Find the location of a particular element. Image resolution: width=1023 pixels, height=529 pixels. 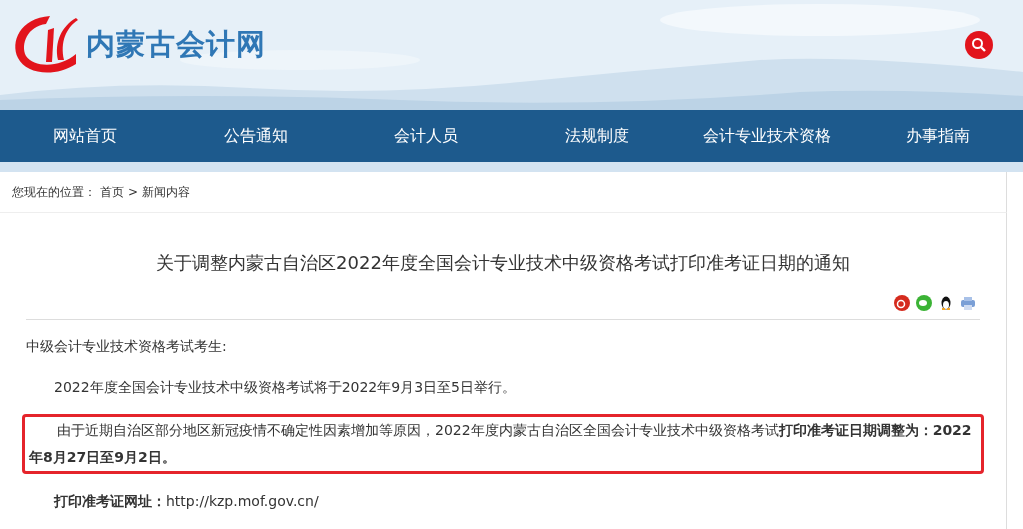

paragraph: 2022年度全国会计专业技术中级资格考试将于2022年9月3日至5日举行。 is located at coordinates (285, 387).